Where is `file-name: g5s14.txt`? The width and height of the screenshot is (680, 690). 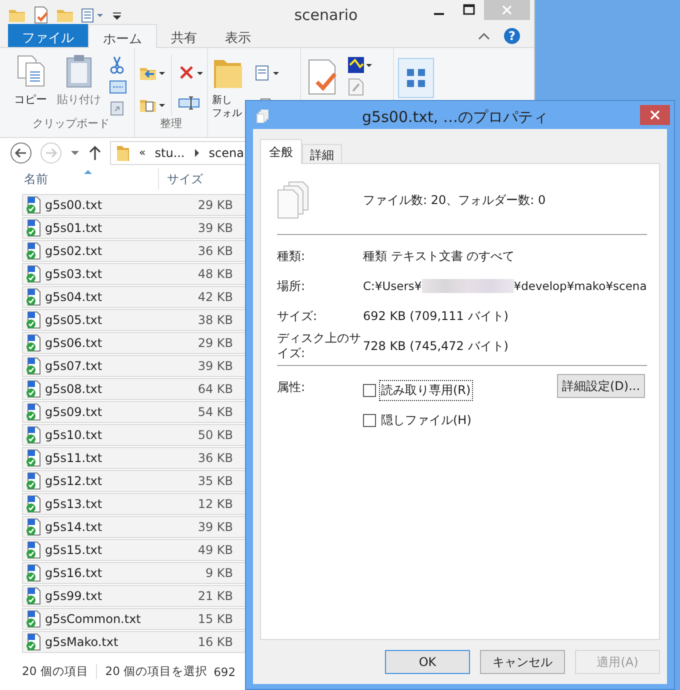 file-name: g5s14.txt is located at coordinates (74, 527).